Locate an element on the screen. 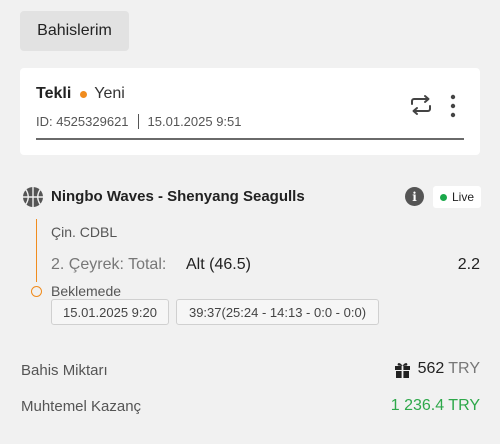 The image size is (500, 444). basketball-icon is located at coordinates (33, 197).